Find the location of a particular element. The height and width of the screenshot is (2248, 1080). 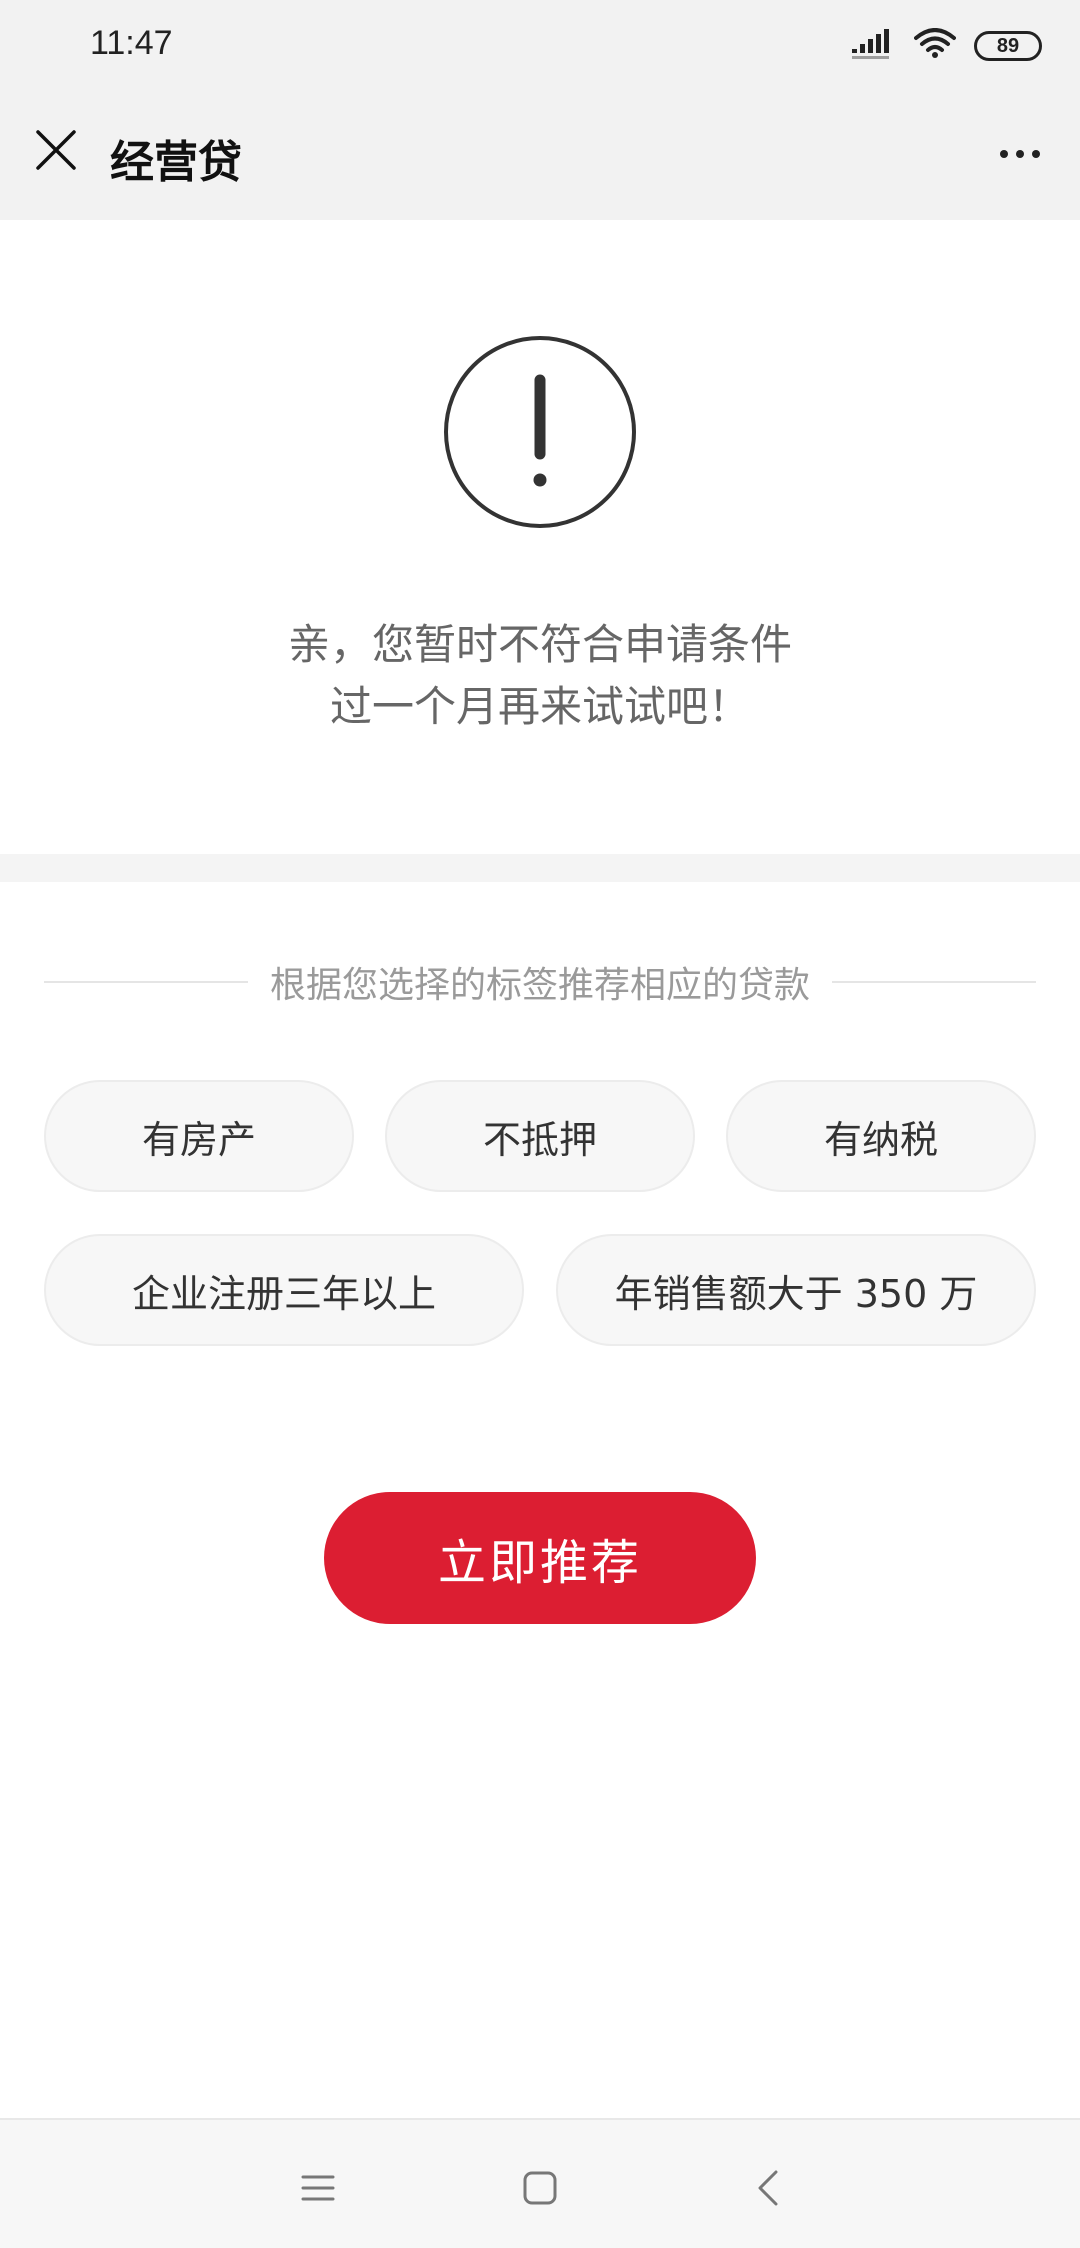

recommend-header-text: 根据您选择的标签推荐相应的贷款 is located at coordinates (540, 985).